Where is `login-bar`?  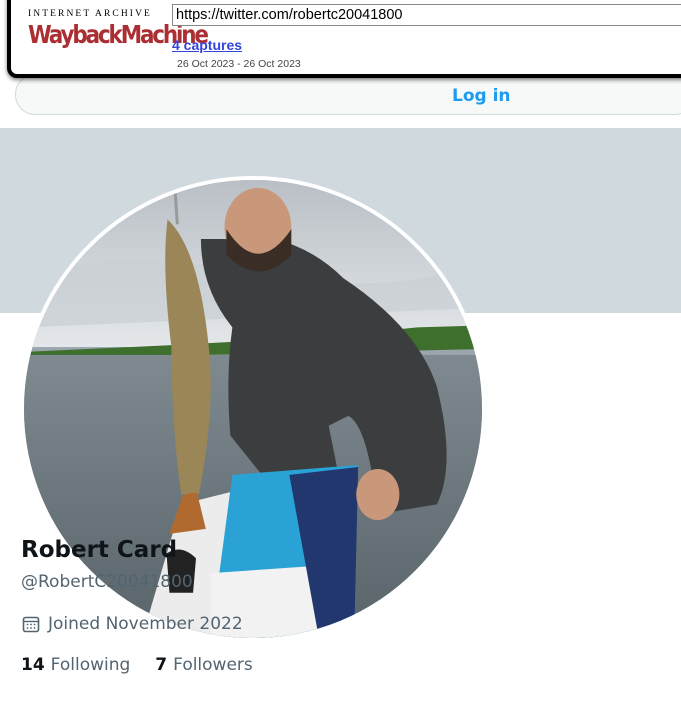
login-bar is located at coordinates (348, 94).